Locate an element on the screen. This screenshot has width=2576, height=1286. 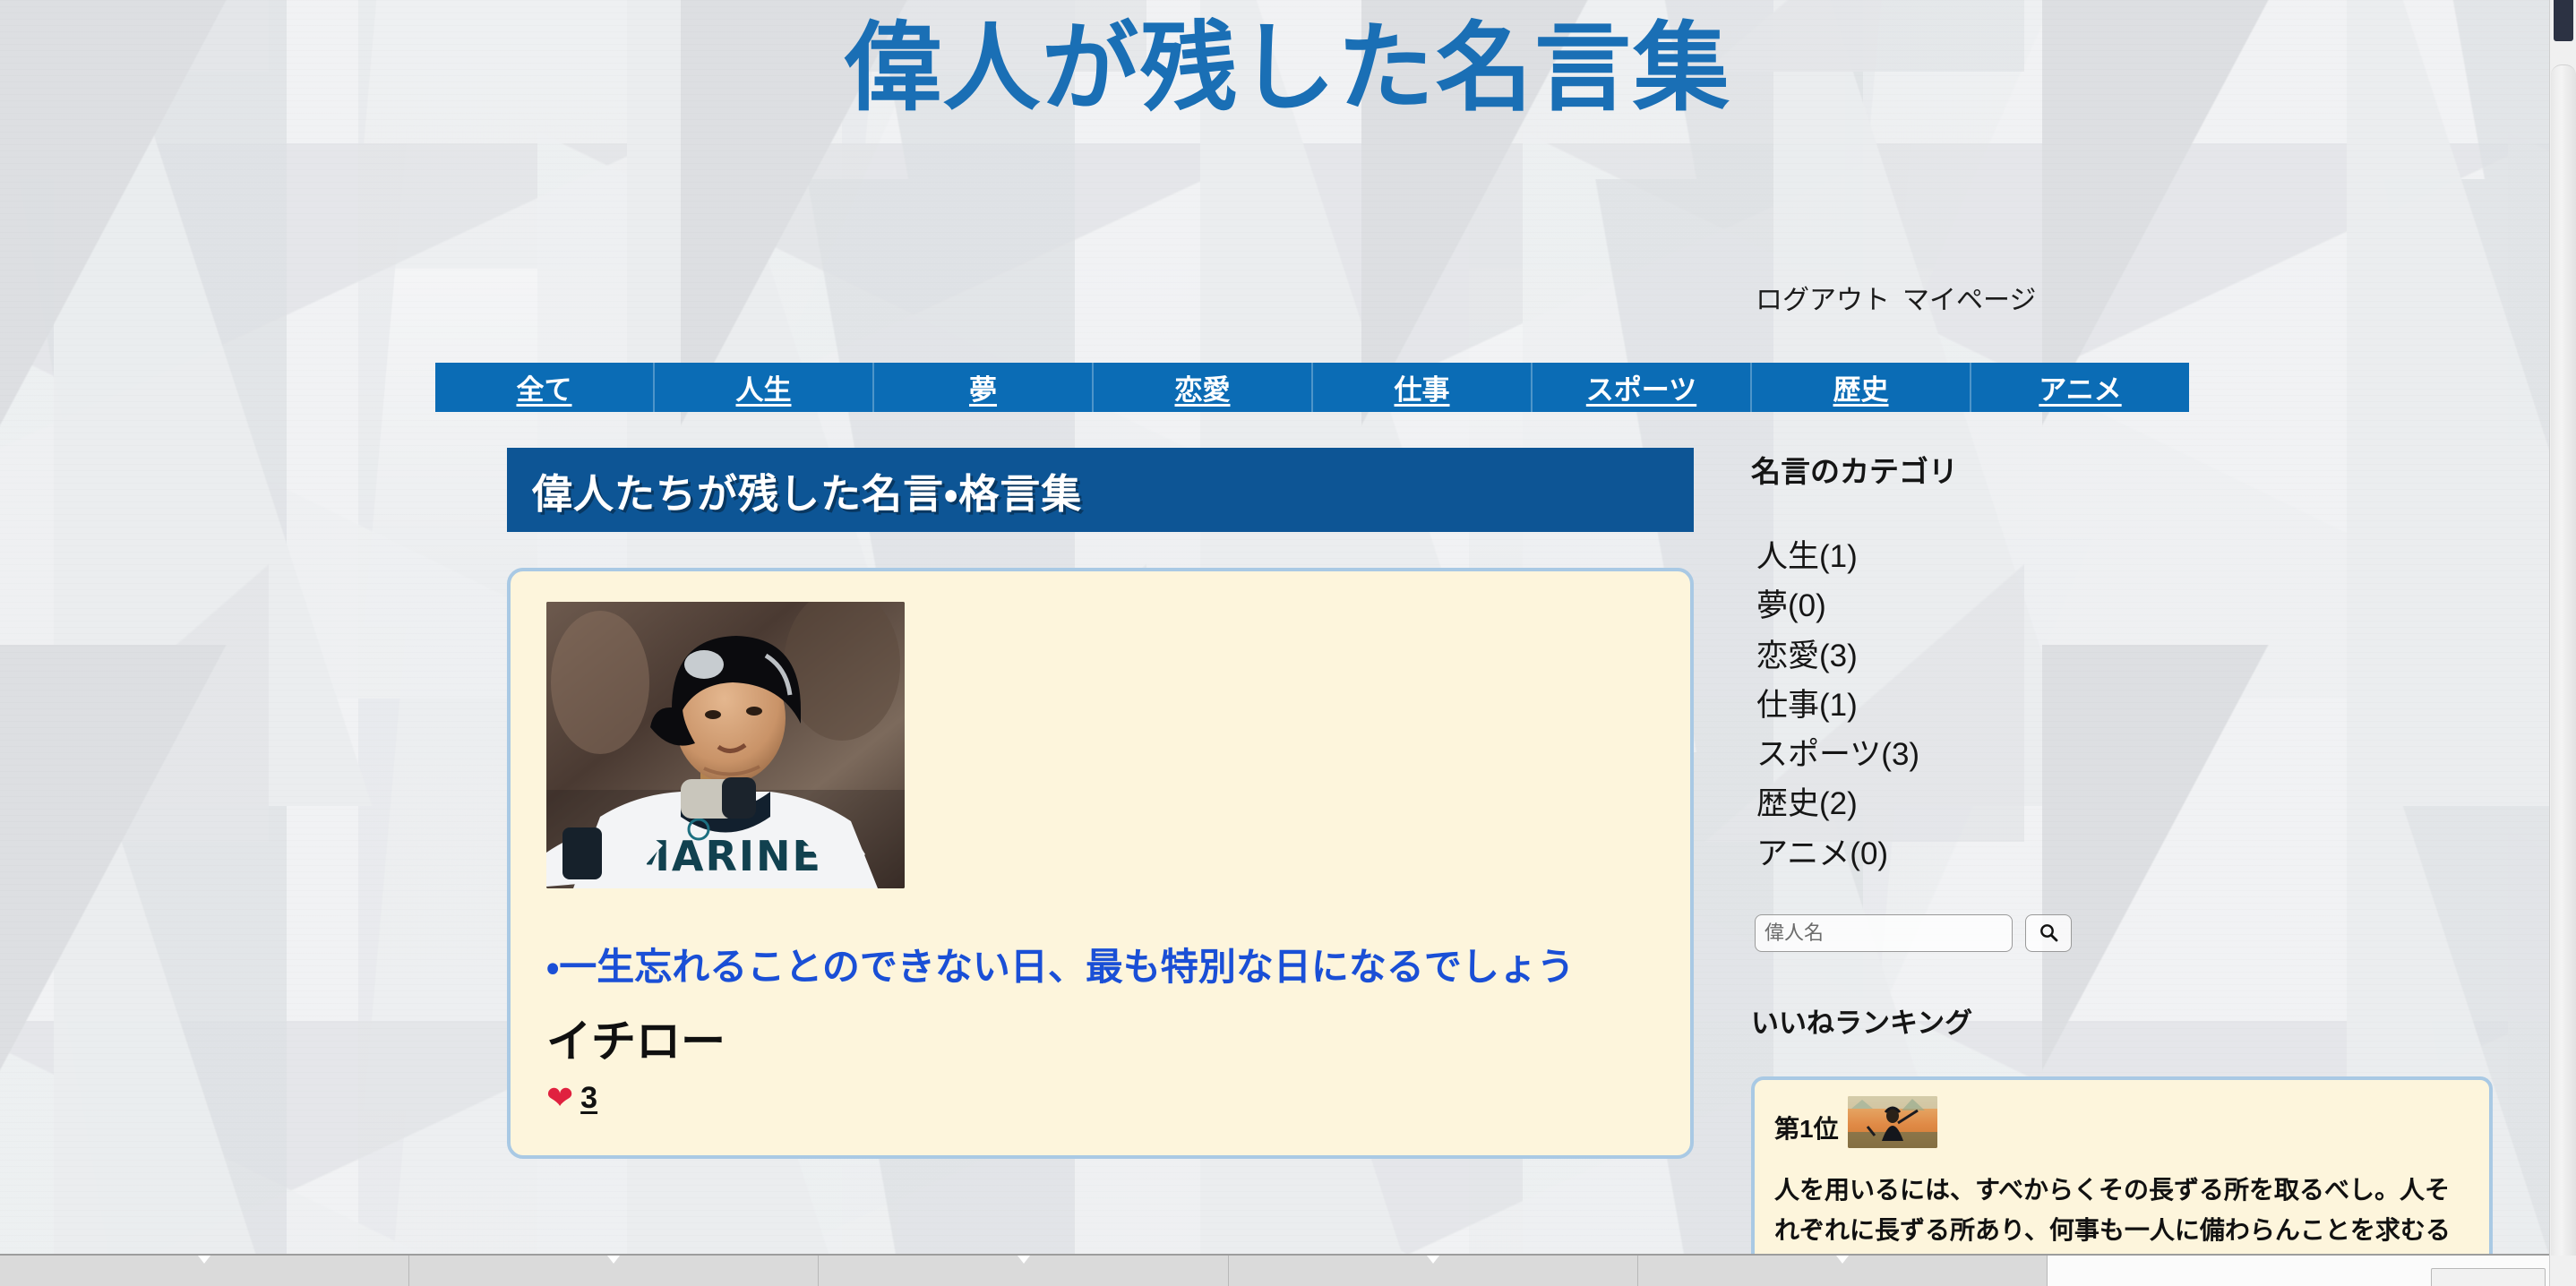
rank-label: 第1位 is located at coordinates (1806, 1130).